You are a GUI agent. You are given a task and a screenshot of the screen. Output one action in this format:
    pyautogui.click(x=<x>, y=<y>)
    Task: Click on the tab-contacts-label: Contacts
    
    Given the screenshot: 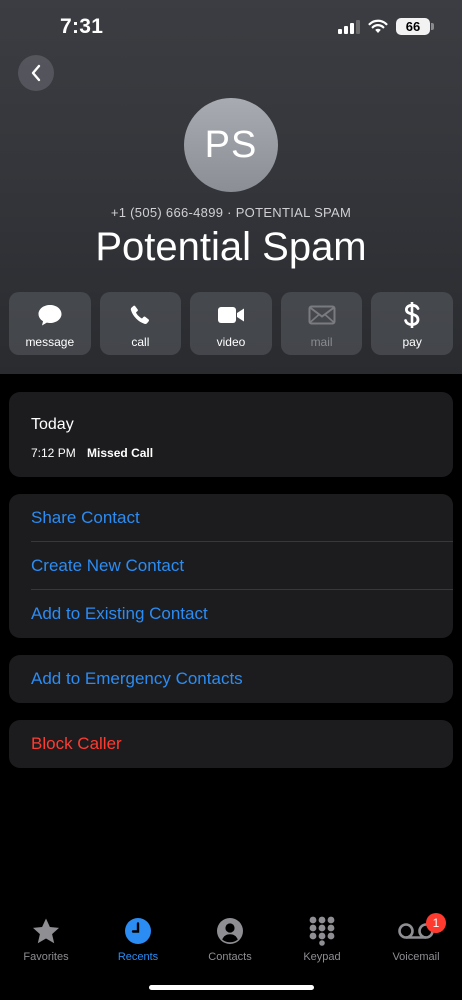 What is the action you would take?
    pyautogui.click(x=230, y=957)
    